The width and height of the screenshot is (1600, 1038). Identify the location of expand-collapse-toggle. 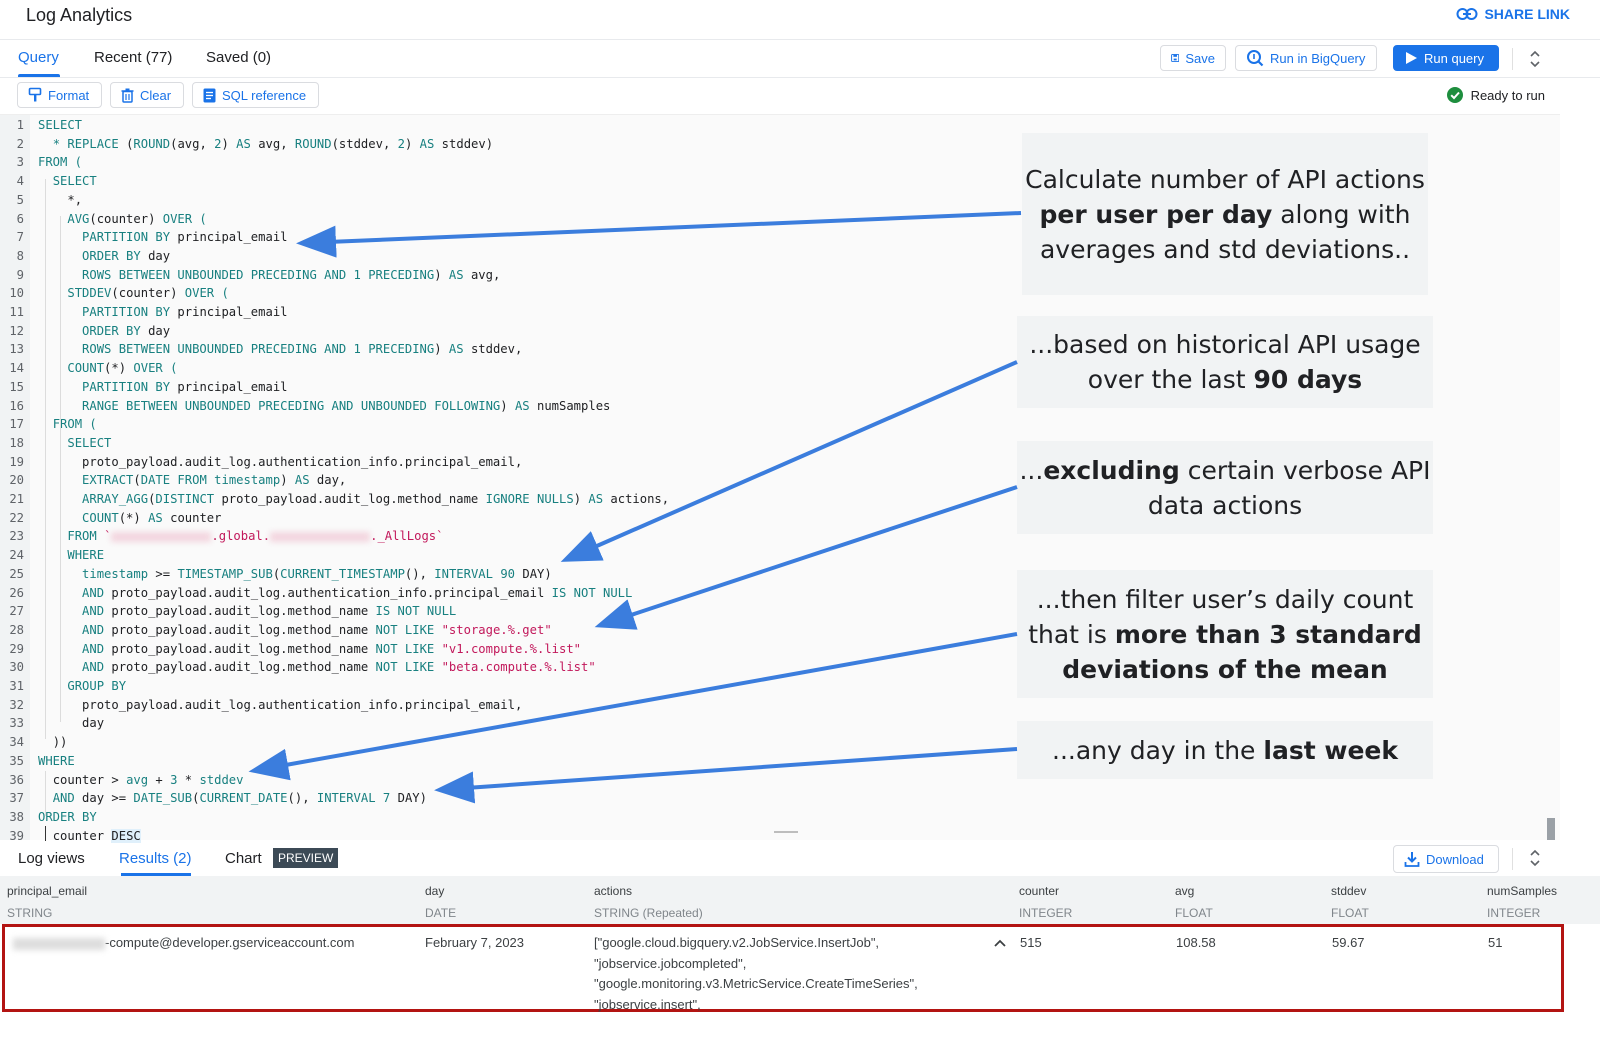
(1535, 61).